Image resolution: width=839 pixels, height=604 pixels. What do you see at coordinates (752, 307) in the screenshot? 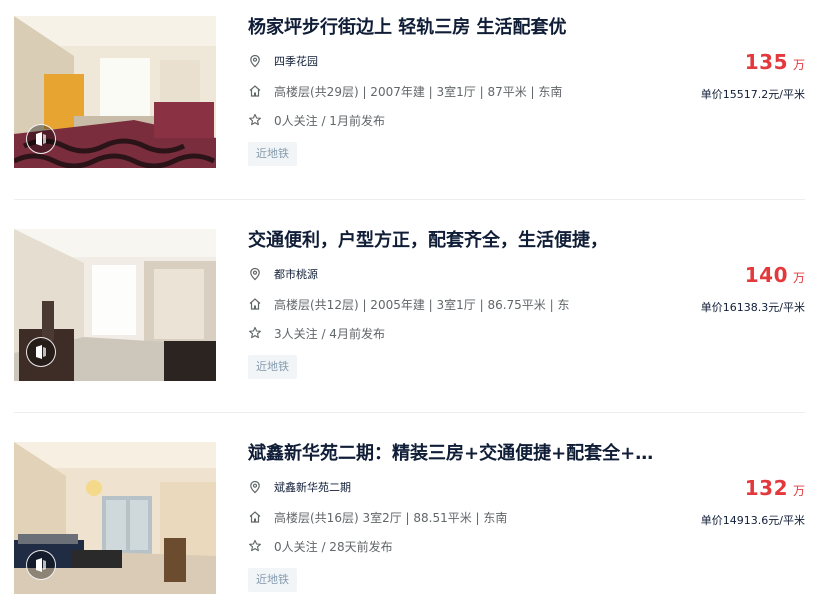
I see `unit-price: 单价16138.3元/平米` at bounding box center [752, 307].